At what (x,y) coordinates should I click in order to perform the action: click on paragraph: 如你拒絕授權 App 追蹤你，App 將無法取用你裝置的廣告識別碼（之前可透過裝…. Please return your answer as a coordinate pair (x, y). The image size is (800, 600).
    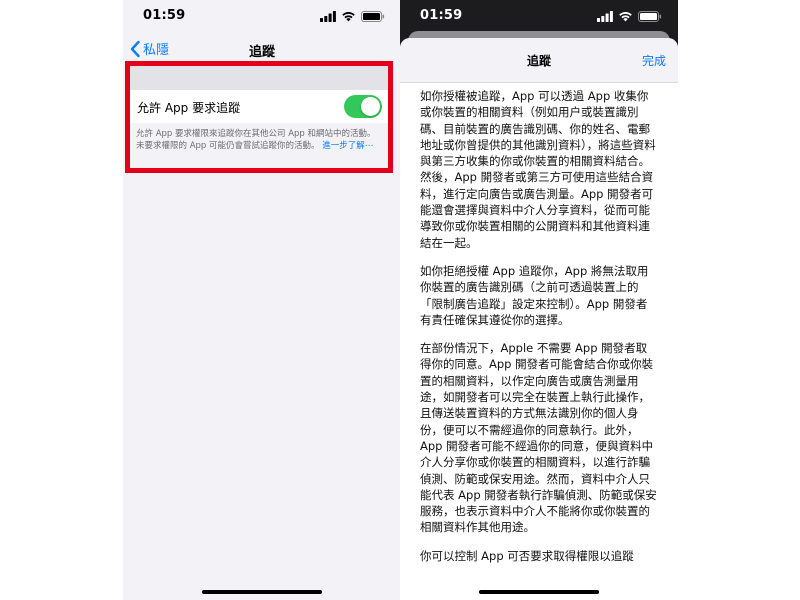
    Looking at the image, I should click on (534, 295).